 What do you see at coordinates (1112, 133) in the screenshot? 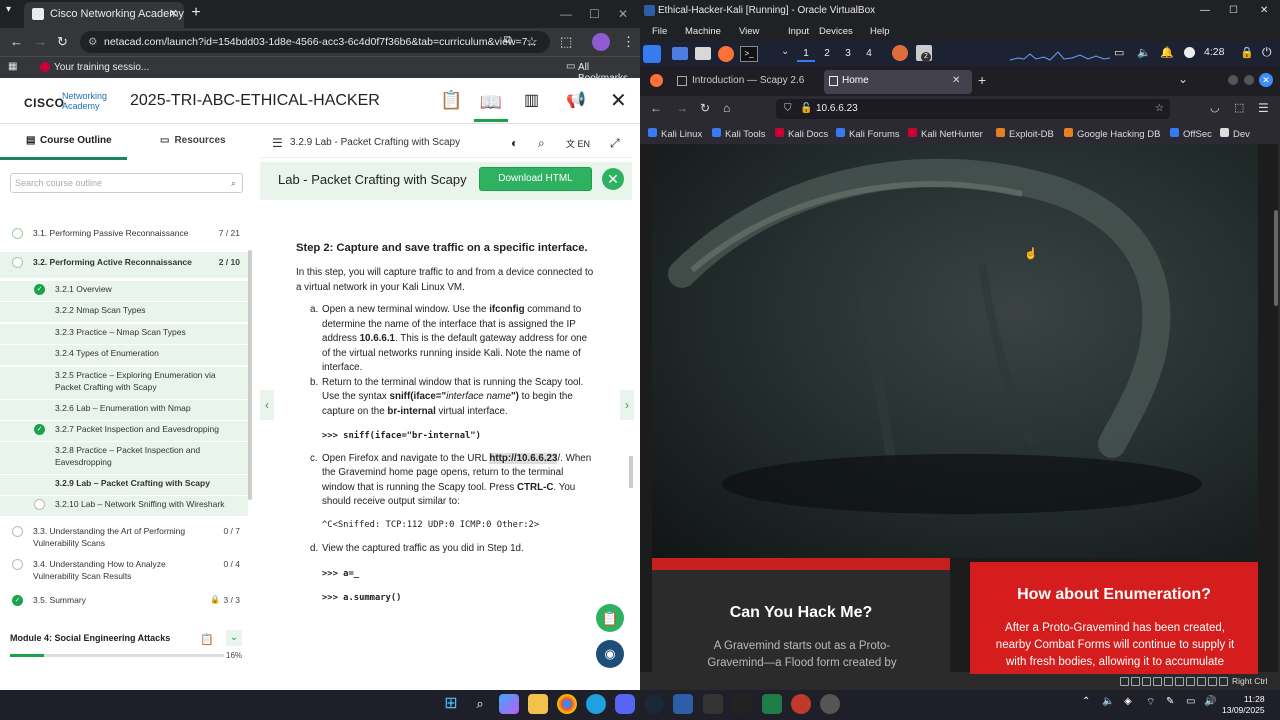
I see `ff-bookmark-item: Google Hacking DB` at bounding box center [1112, 133].